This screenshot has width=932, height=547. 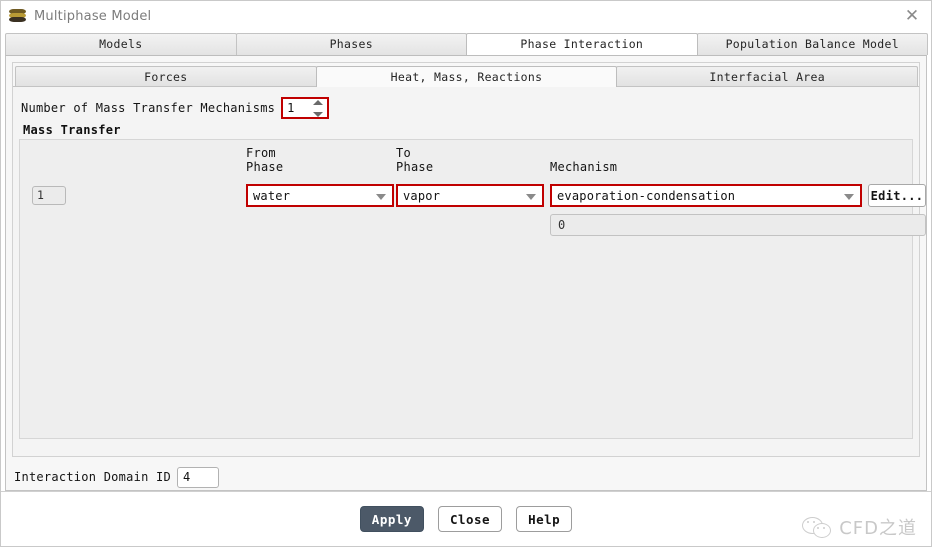 What do you see at coordinates (466, 163) in the screenshot?
I see `mass-transfer-header-row: From Phase To Phase Mechanism` at bounding box center [466, 163].